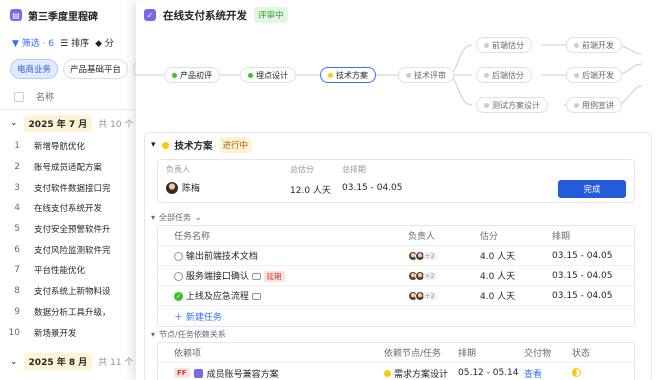 This screenshot has height=380, width=660. I want to click on table-row: FF 成员账号兼容方案 需求方案设计 05.12 - 05.14 查看, so click(396, 371).